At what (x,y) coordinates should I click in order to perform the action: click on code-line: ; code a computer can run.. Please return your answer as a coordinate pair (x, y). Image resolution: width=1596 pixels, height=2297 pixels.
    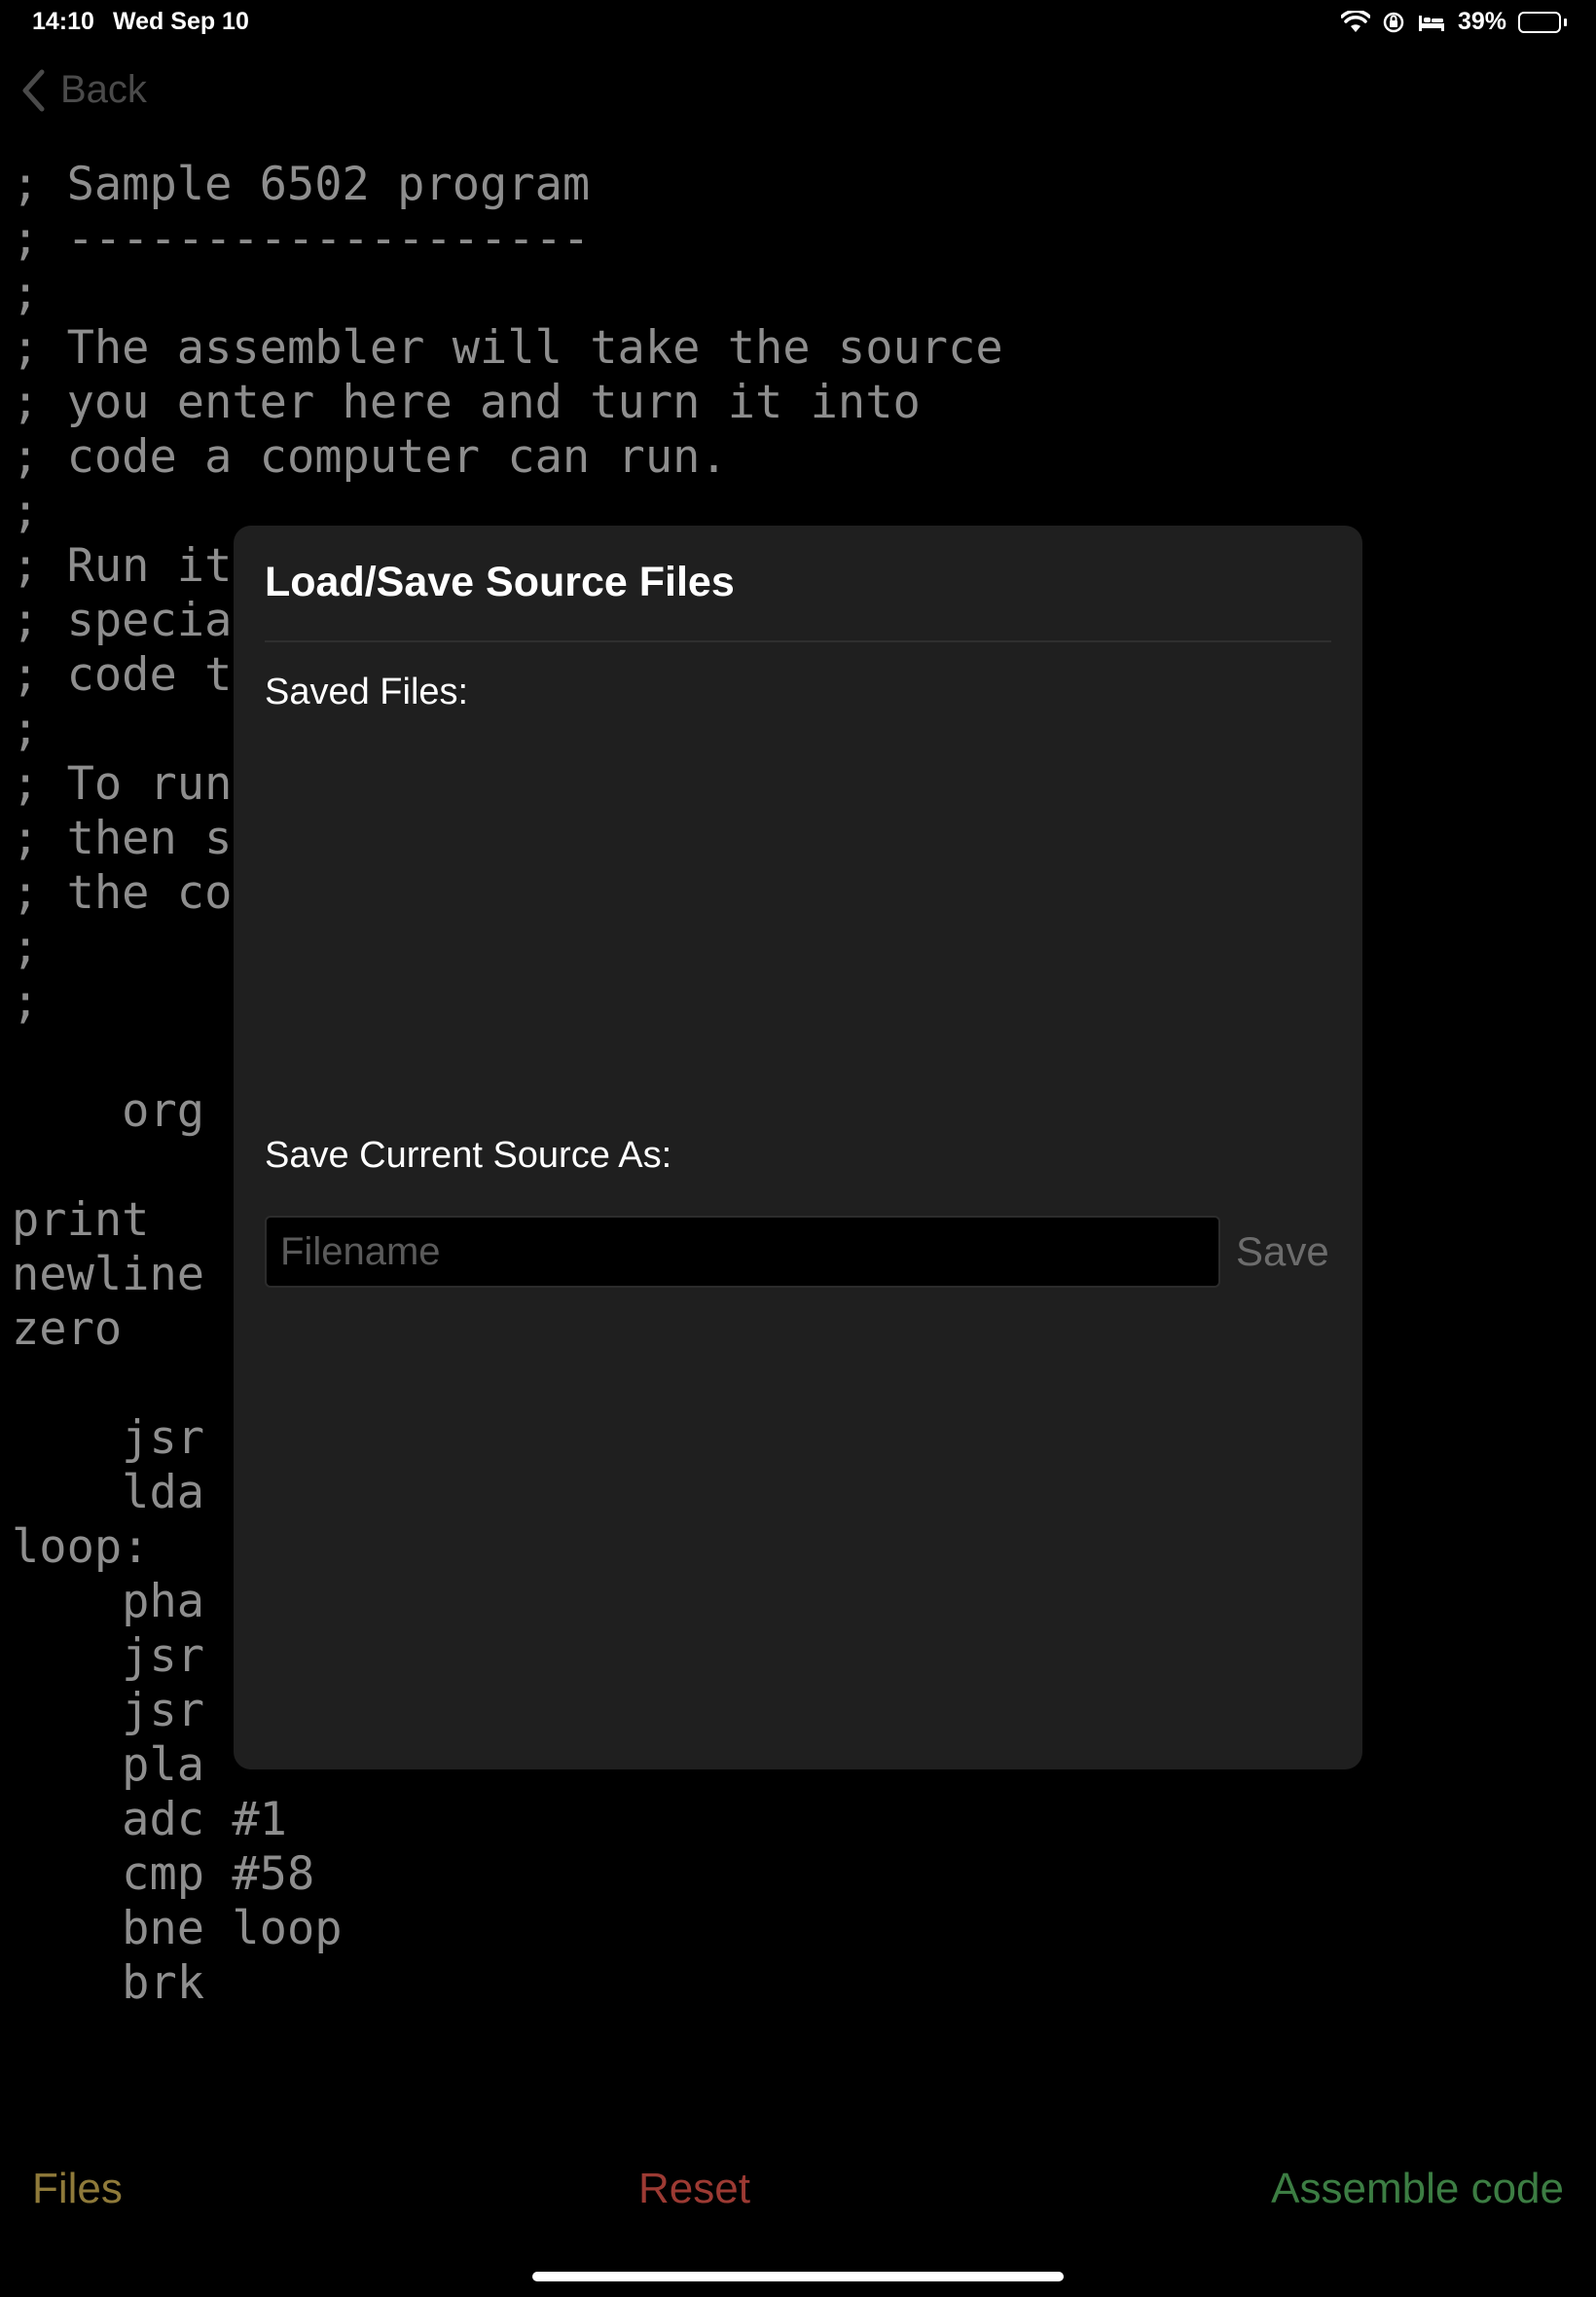
    Looking at the image, I should click on (370, 457).